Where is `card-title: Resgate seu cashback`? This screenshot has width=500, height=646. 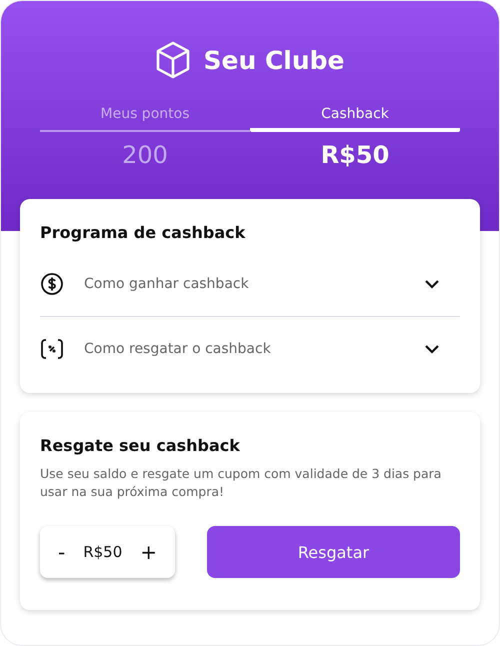
card-title: Resgate seu cashback is located at coordinates (140, 445).